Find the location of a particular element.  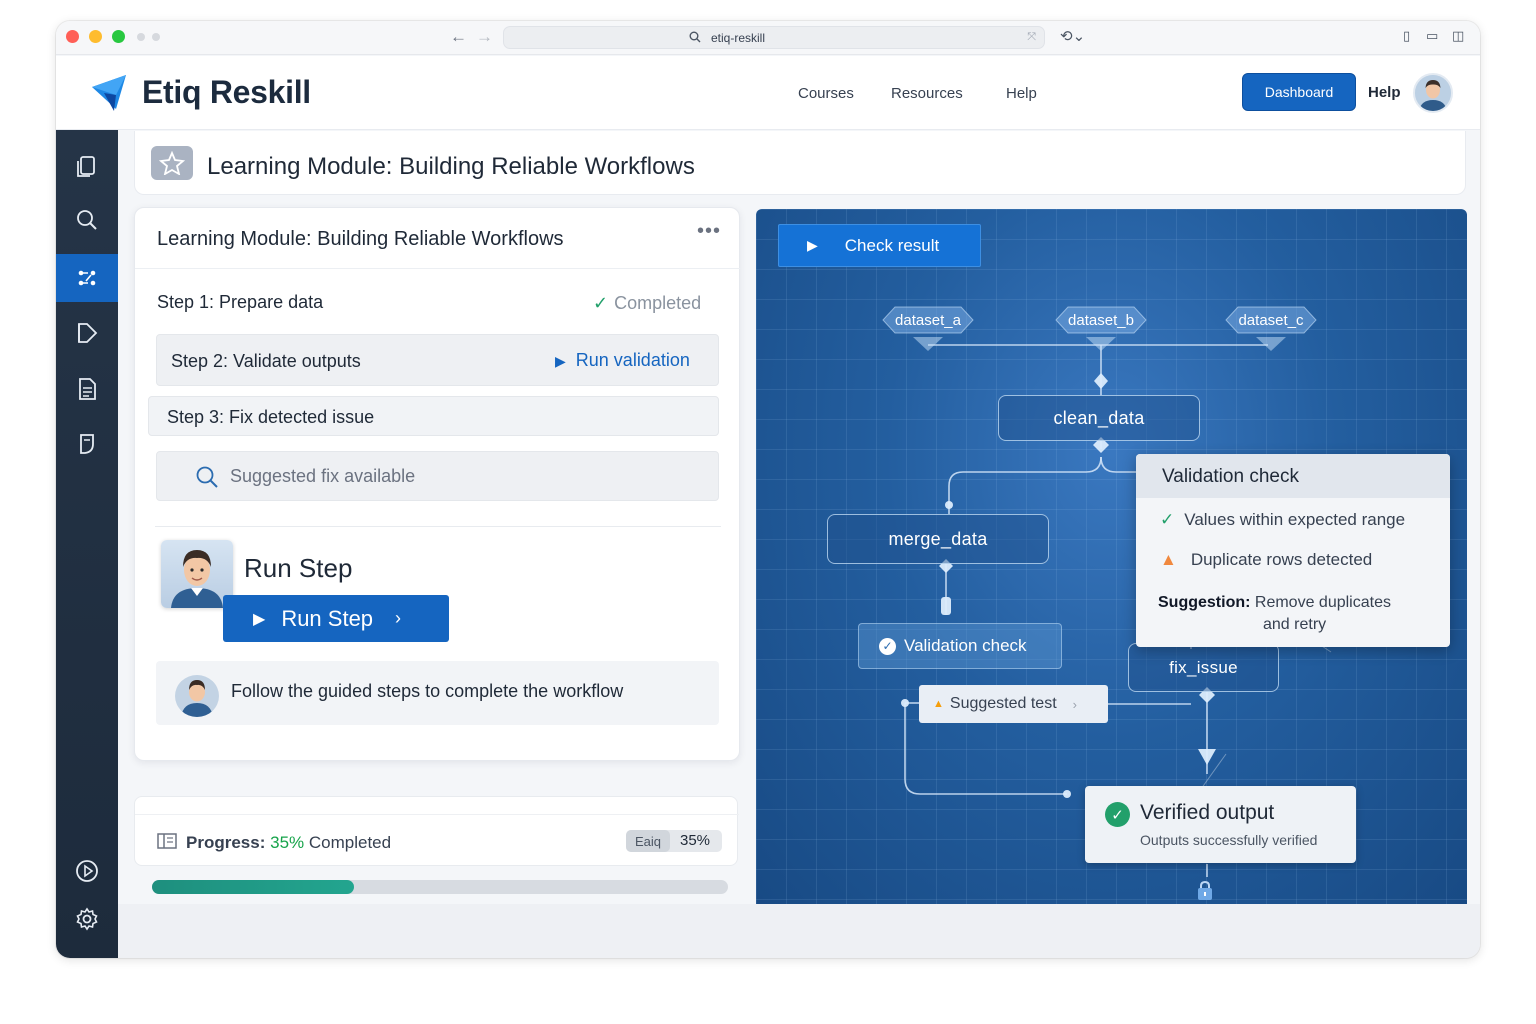

run-validation-button: ▶ Run validation is located at coordinates (622, 360).